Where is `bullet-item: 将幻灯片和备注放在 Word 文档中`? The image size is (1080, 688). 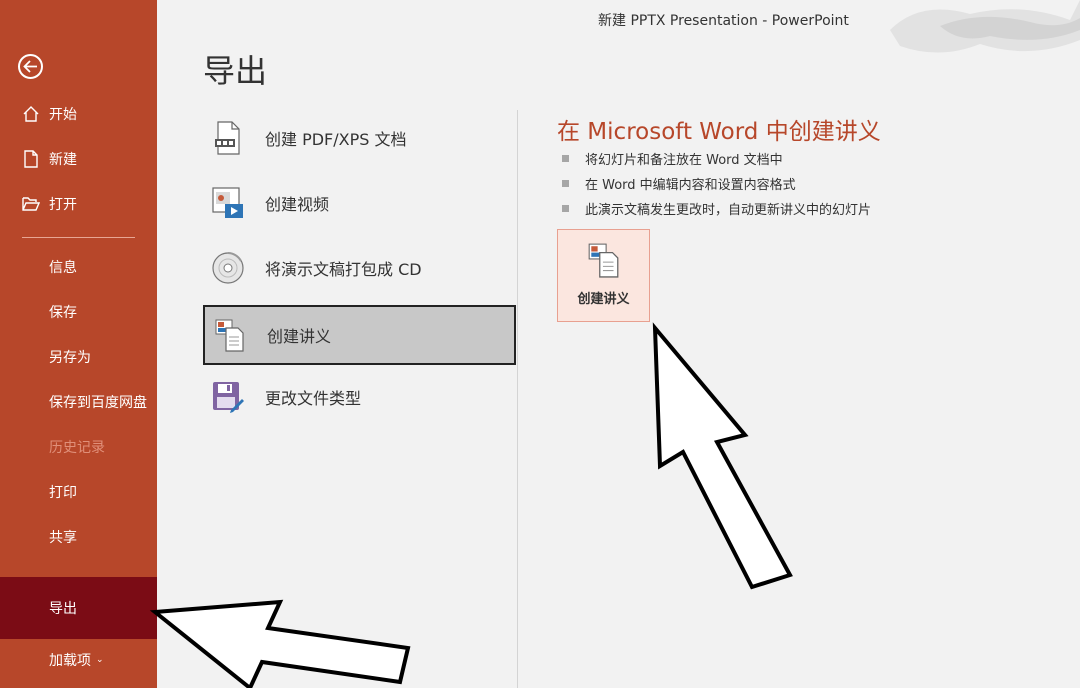 bullet-item: 将幻灯片和备注放在 Word 文档中 is located at coordinates (716, 158).